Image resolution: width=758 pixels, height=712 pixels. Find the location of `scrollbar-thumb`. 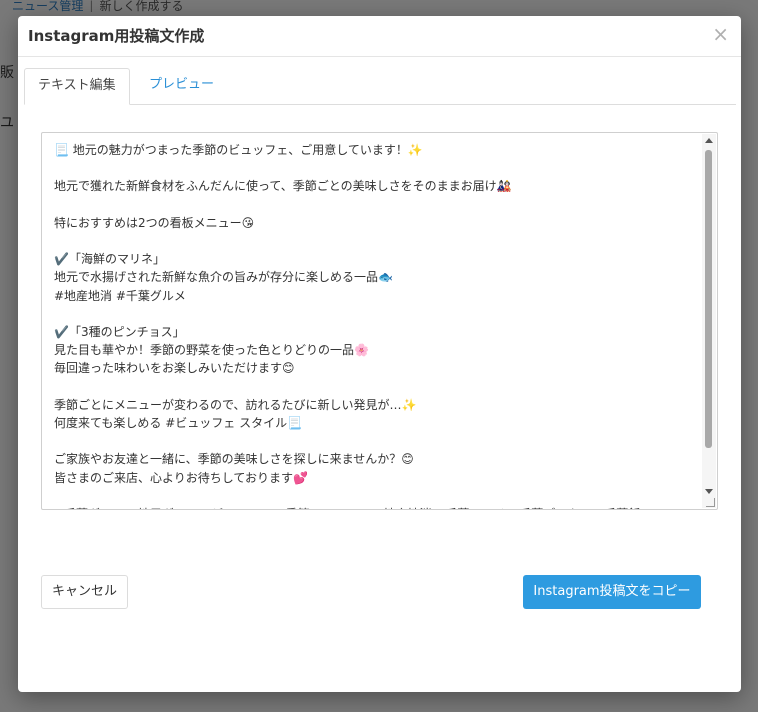

scrollbar-thumb is located at coordinates (708, 299).